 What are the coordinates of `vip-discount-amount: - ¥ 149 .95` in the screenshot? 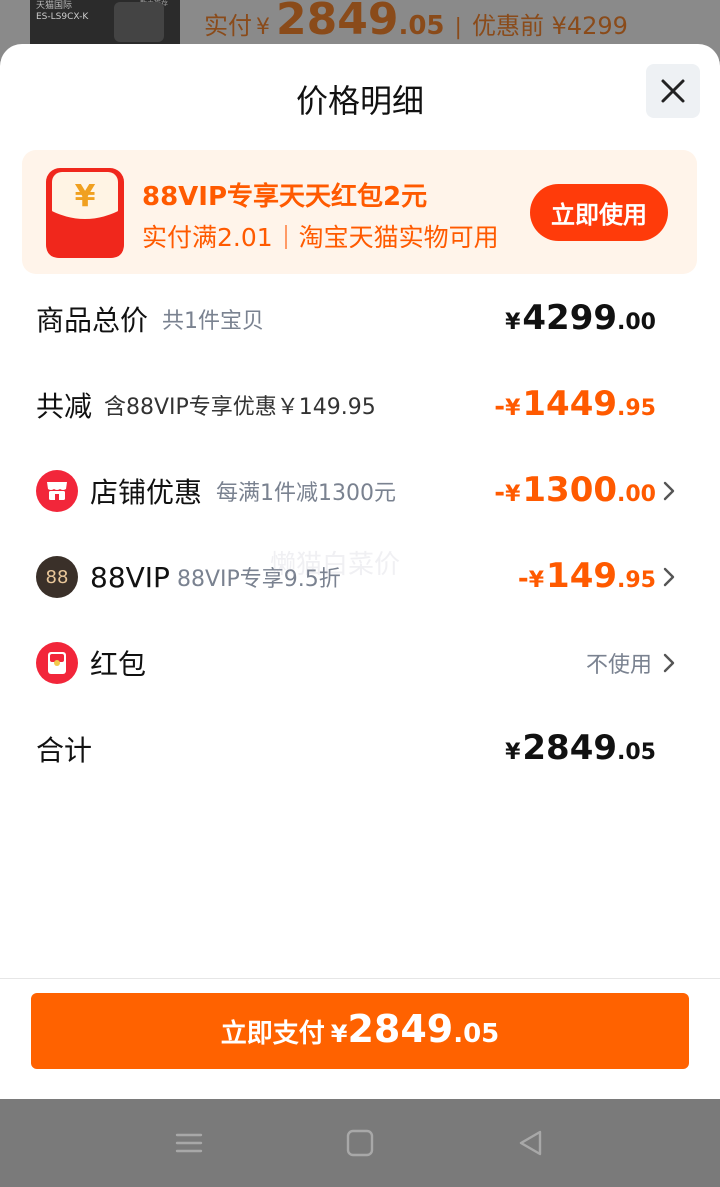 It's located at (587, 577).